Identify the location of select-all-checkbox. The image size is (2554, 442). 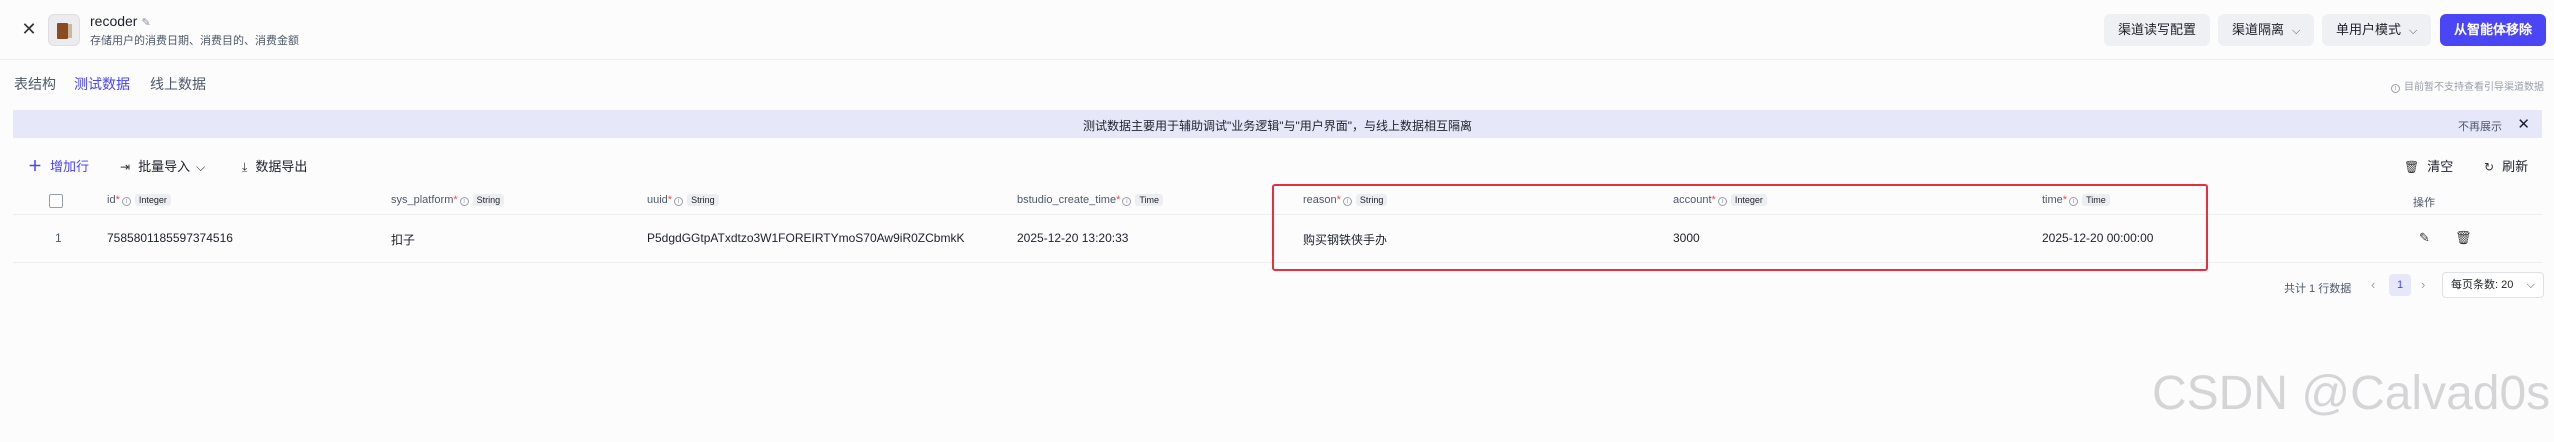
(56, 201).